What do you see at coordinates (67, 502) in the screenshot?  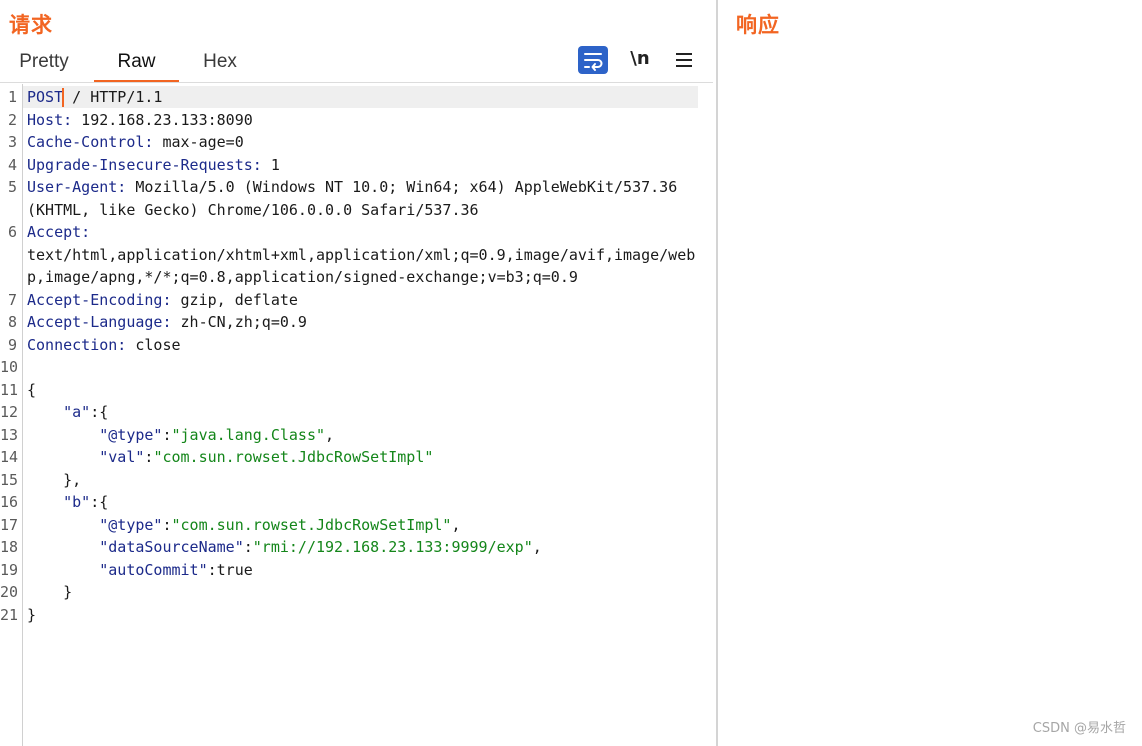 I see `code-line: "b":{` at bounding box center [67, 502].